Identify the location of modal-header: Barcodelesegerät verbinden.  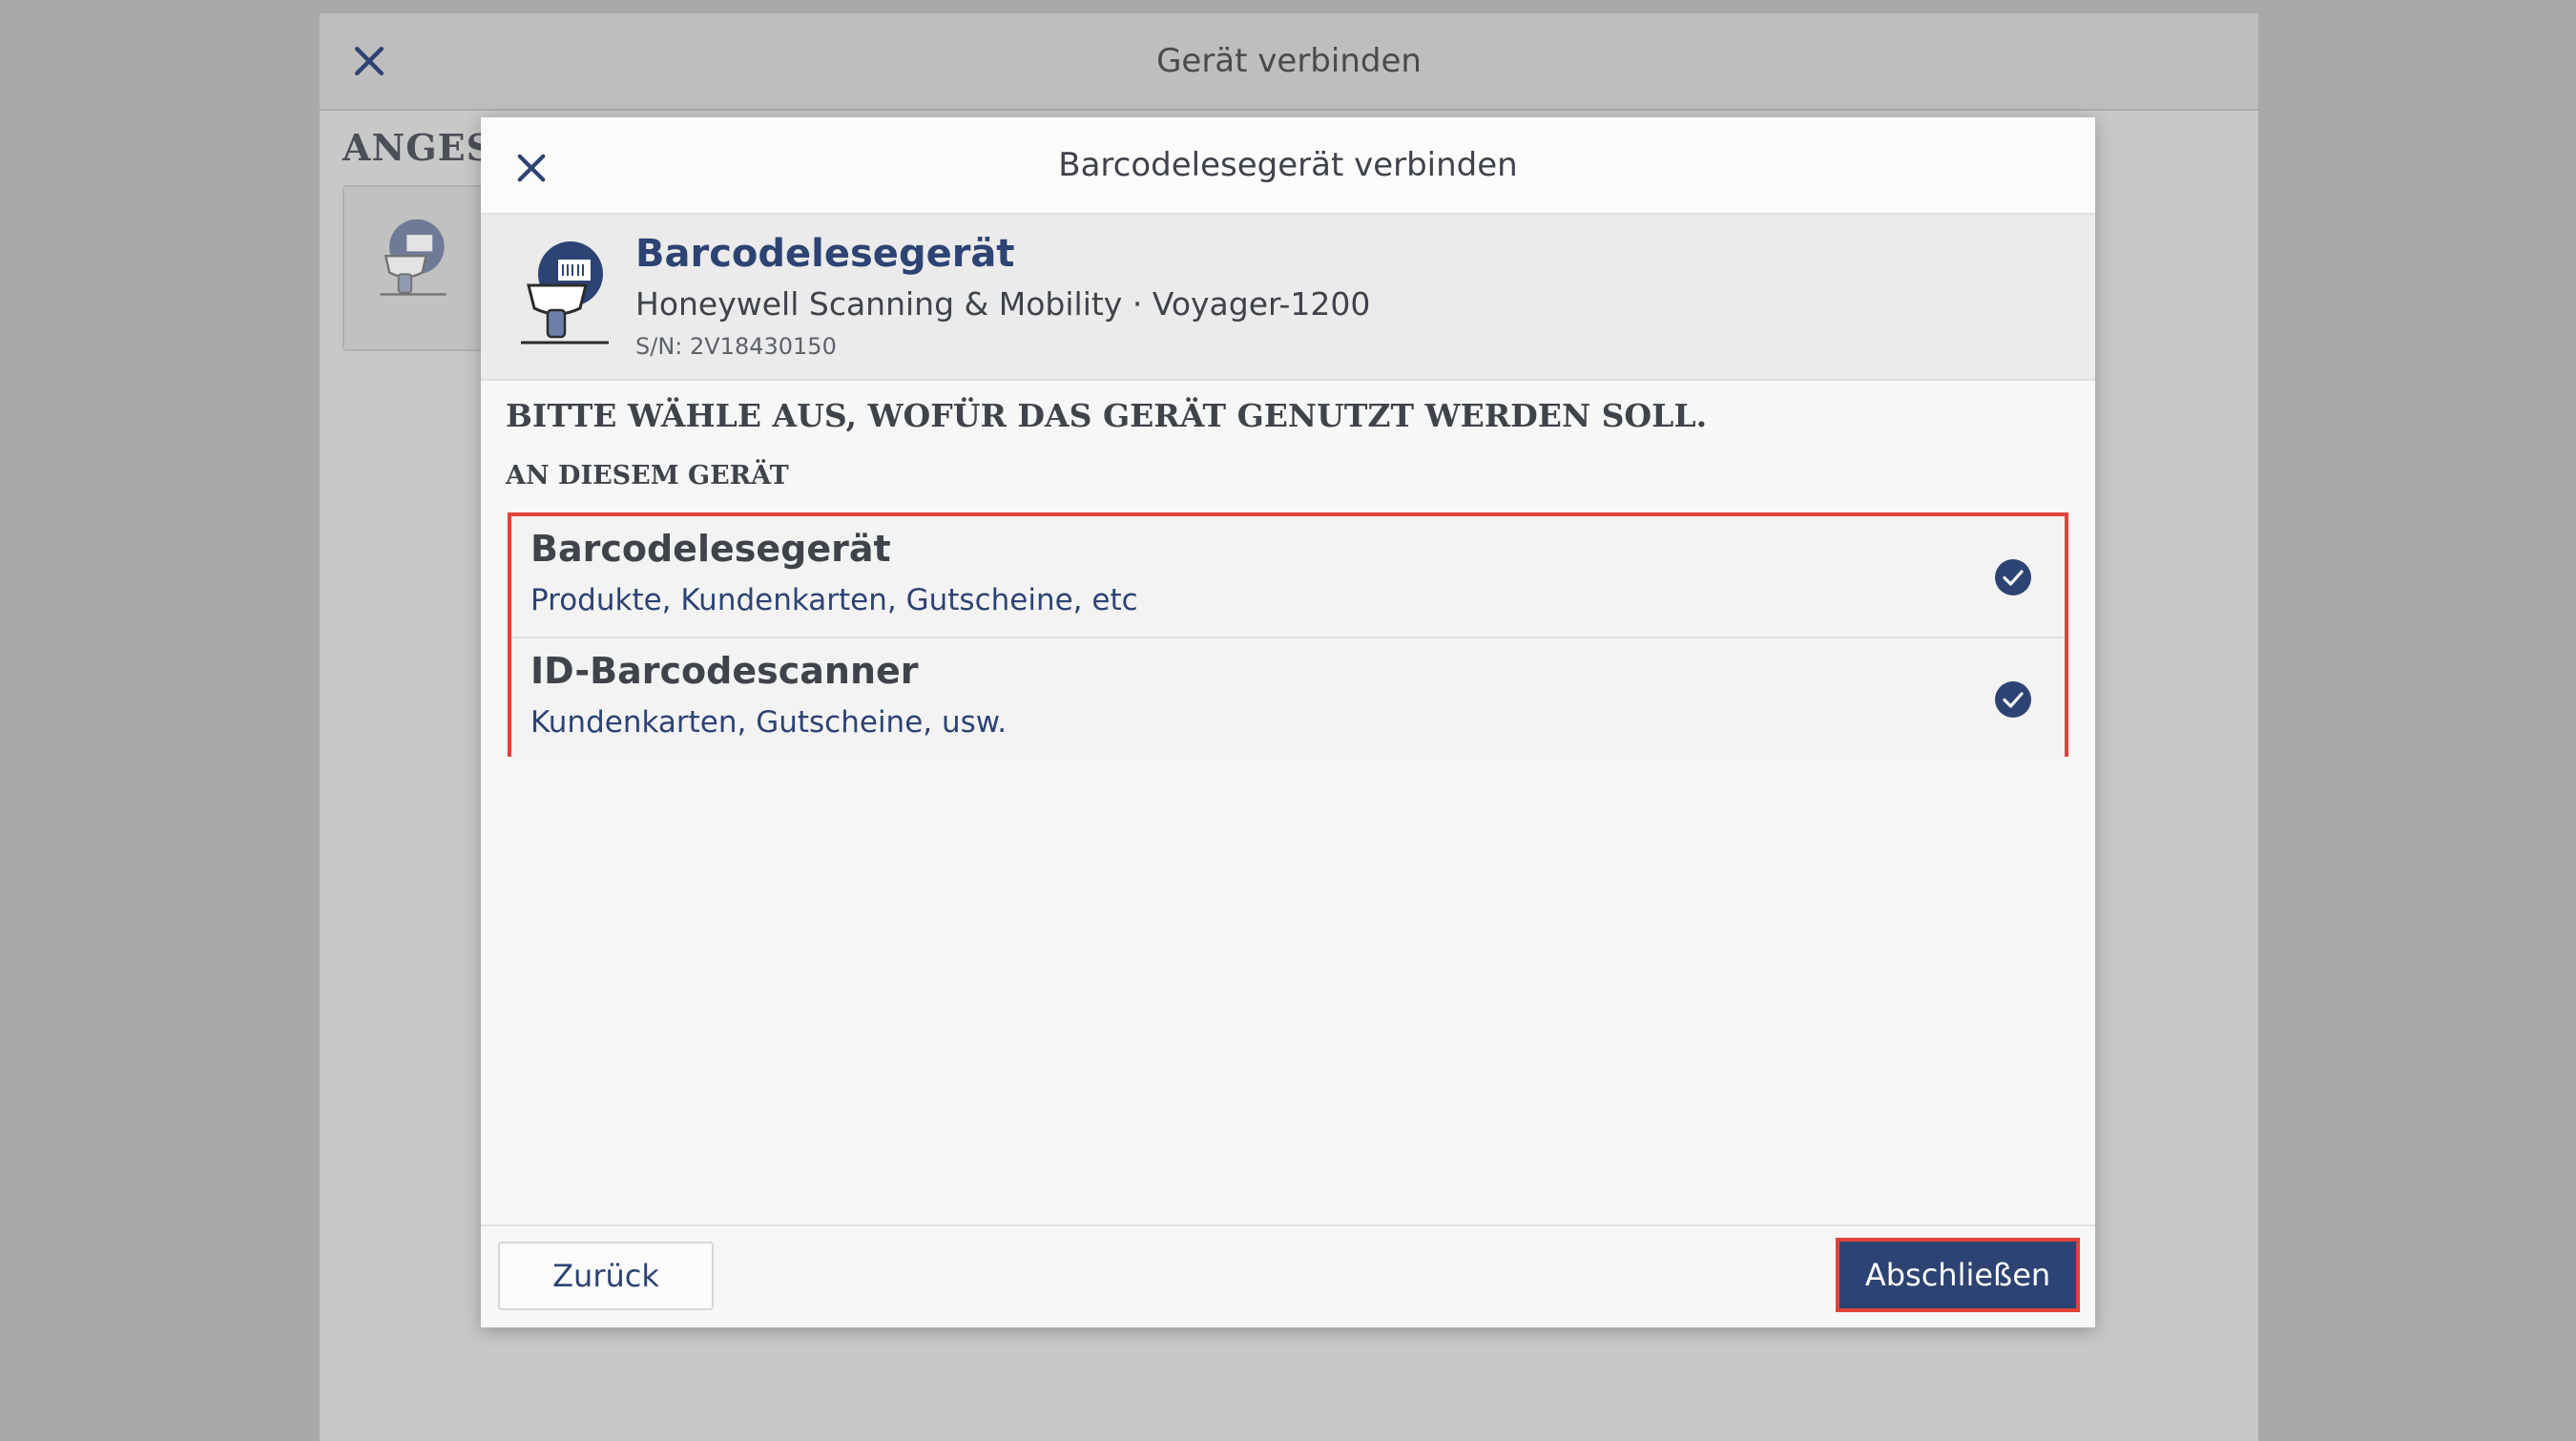
(1288, 166).